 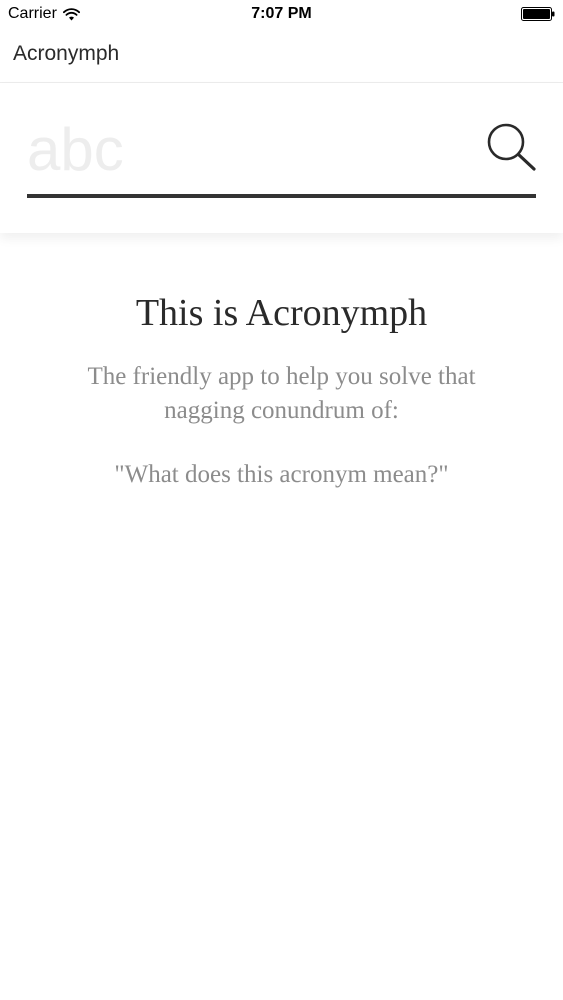 I want to click on intro-question: "What does this acronym mean?", so click(x=281, y=474).